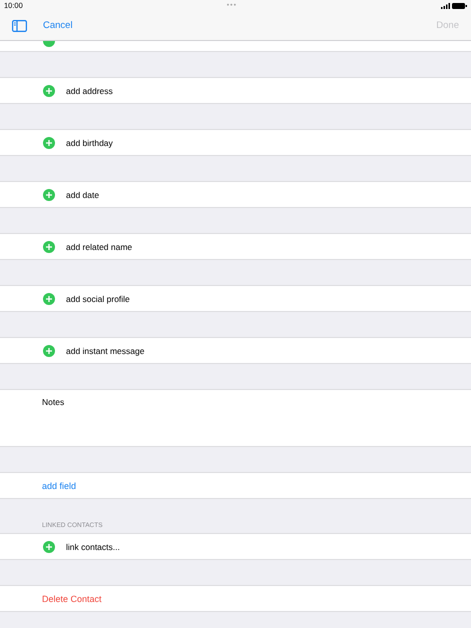 The image size is (471, 628). I want to click on add-row-label: add date, so click(83, 195).